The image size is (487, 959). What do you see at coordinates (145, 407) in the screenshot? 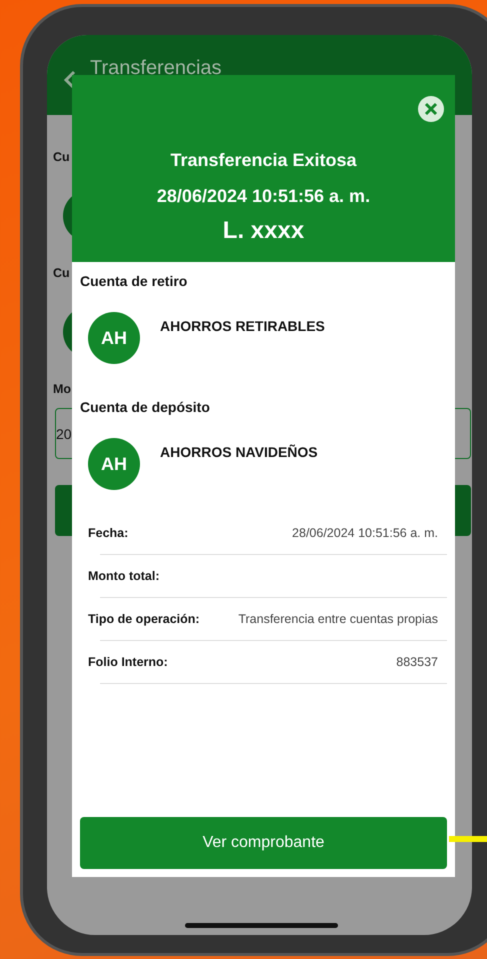
I see `section-heading: Cuenta de depósito` at bounding box center [145, 407].